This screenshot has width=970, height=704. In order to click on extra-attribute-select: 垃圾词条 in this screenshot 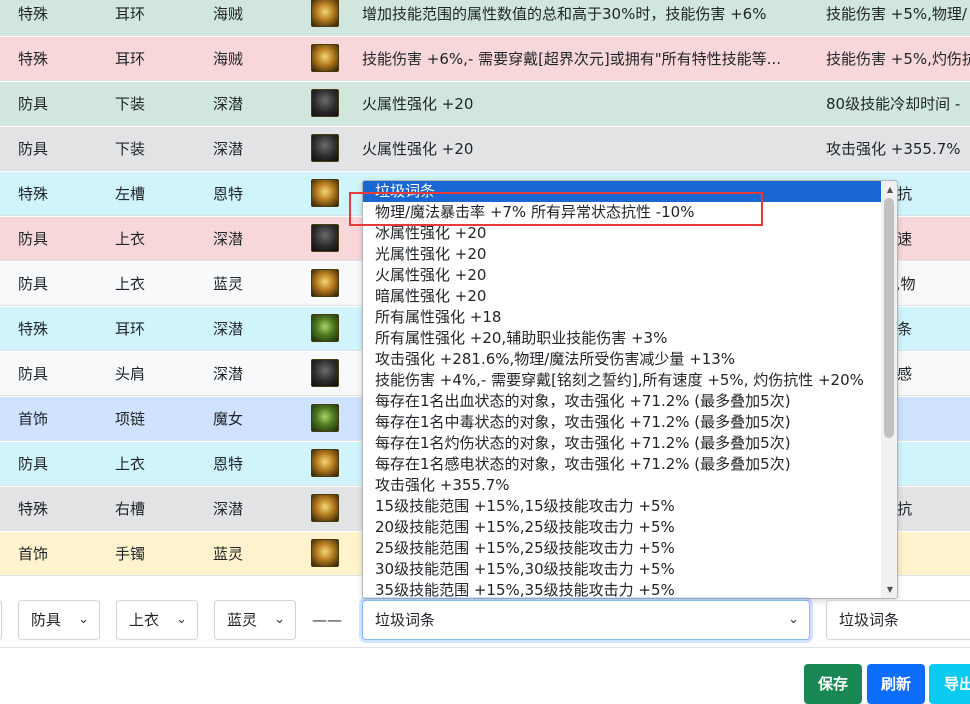, I will do `click(898, 620)`.